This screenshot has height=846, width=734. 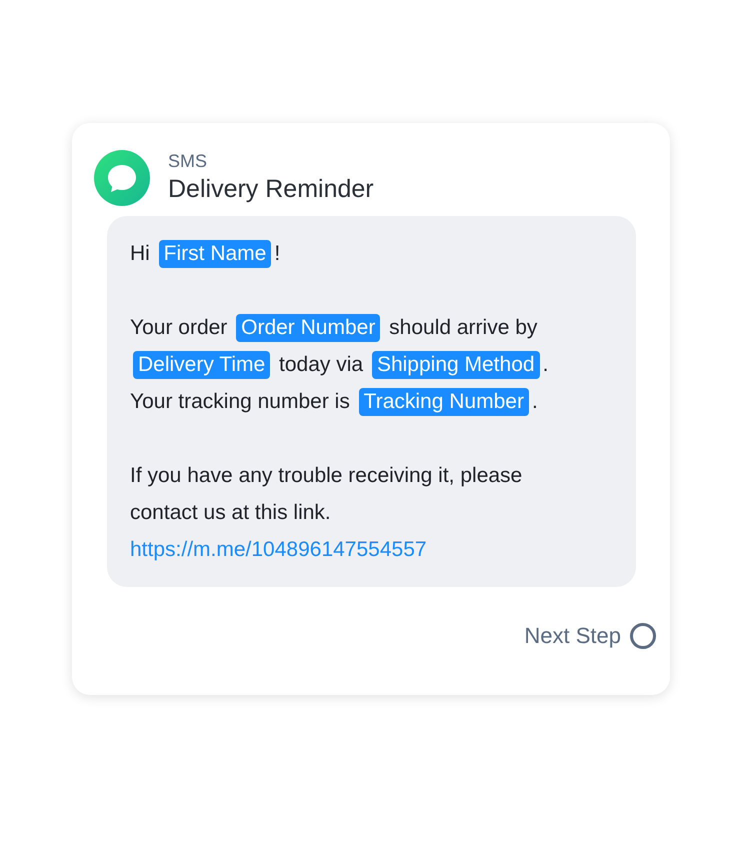 I want to click on connector-handle-icon, so click(x=643, y=636).